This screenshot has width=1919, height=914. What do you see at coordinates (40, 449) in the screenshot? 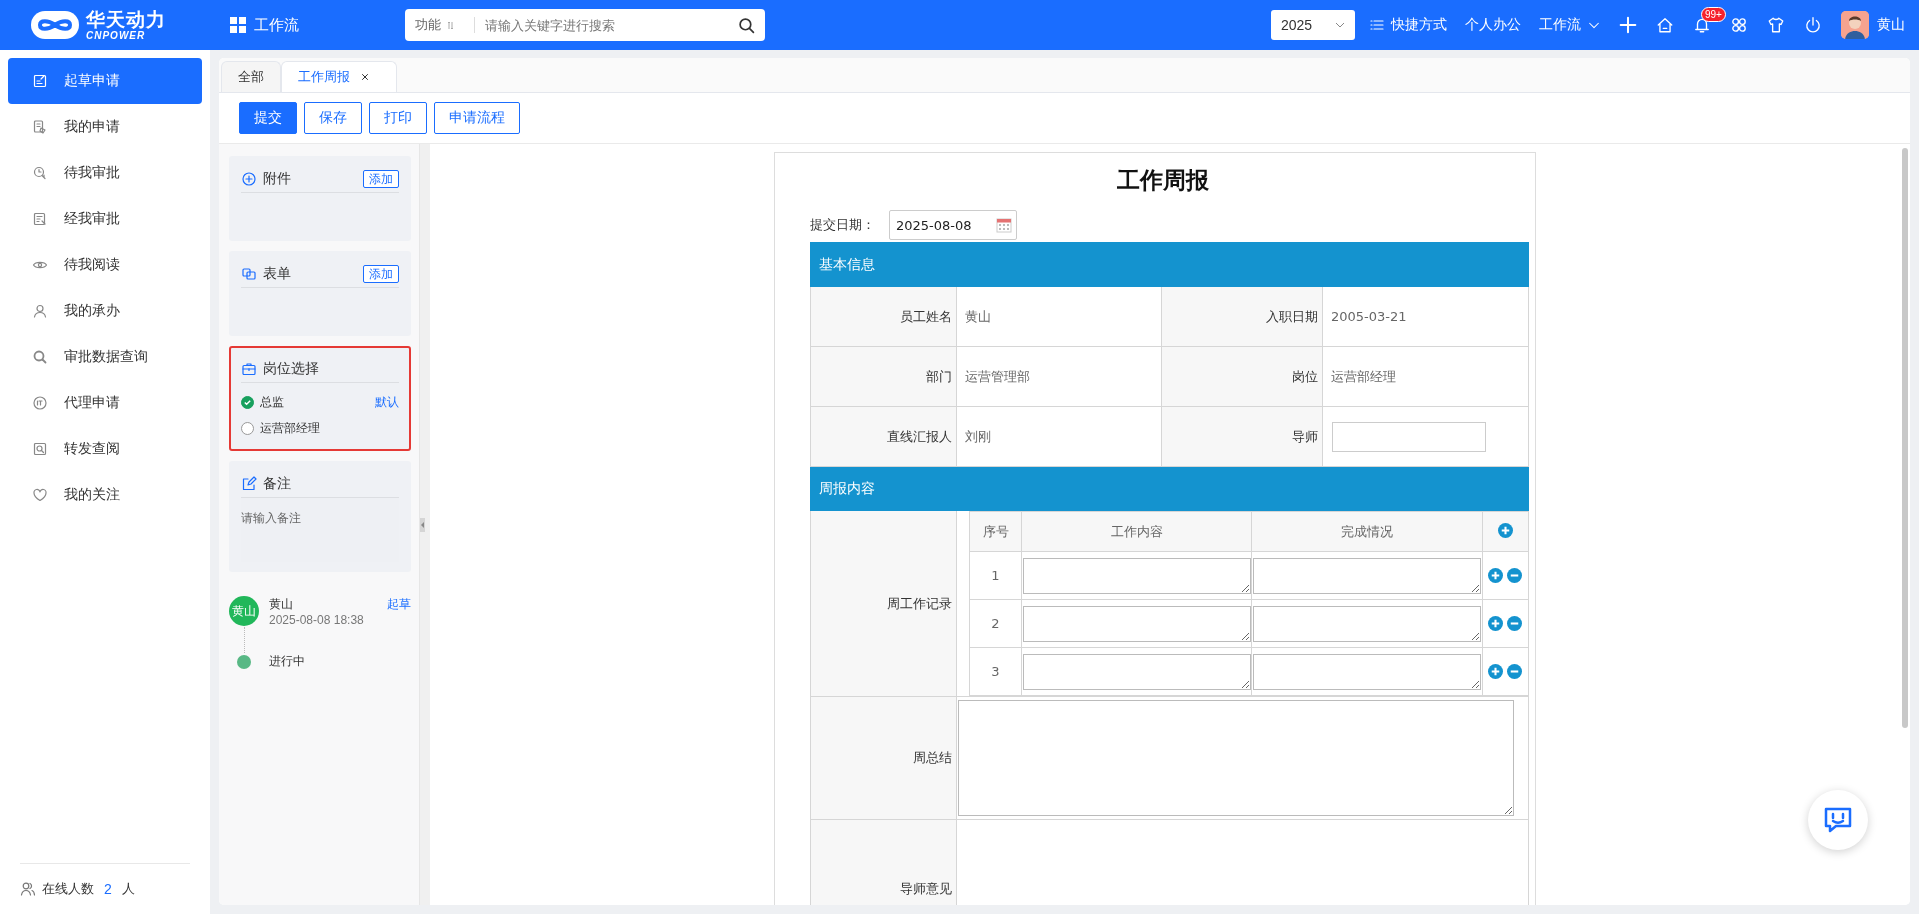
I see `search-document-icon` at bounding box center [40, 449].